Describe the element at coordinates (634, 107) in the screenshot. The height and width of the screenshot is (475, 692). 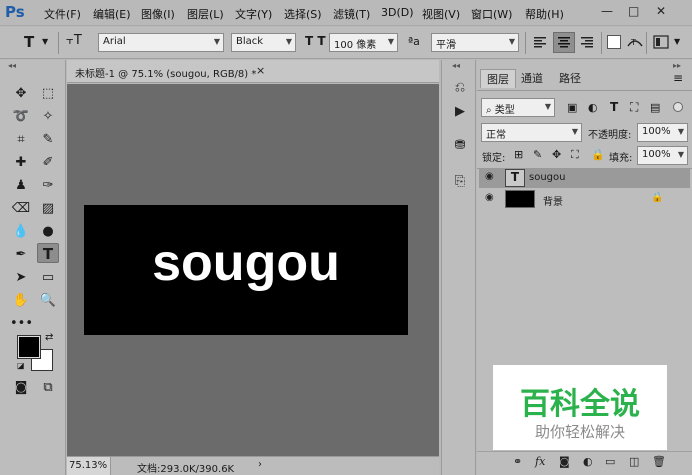
I see `filter-shape-icon: ⛶` at that location.